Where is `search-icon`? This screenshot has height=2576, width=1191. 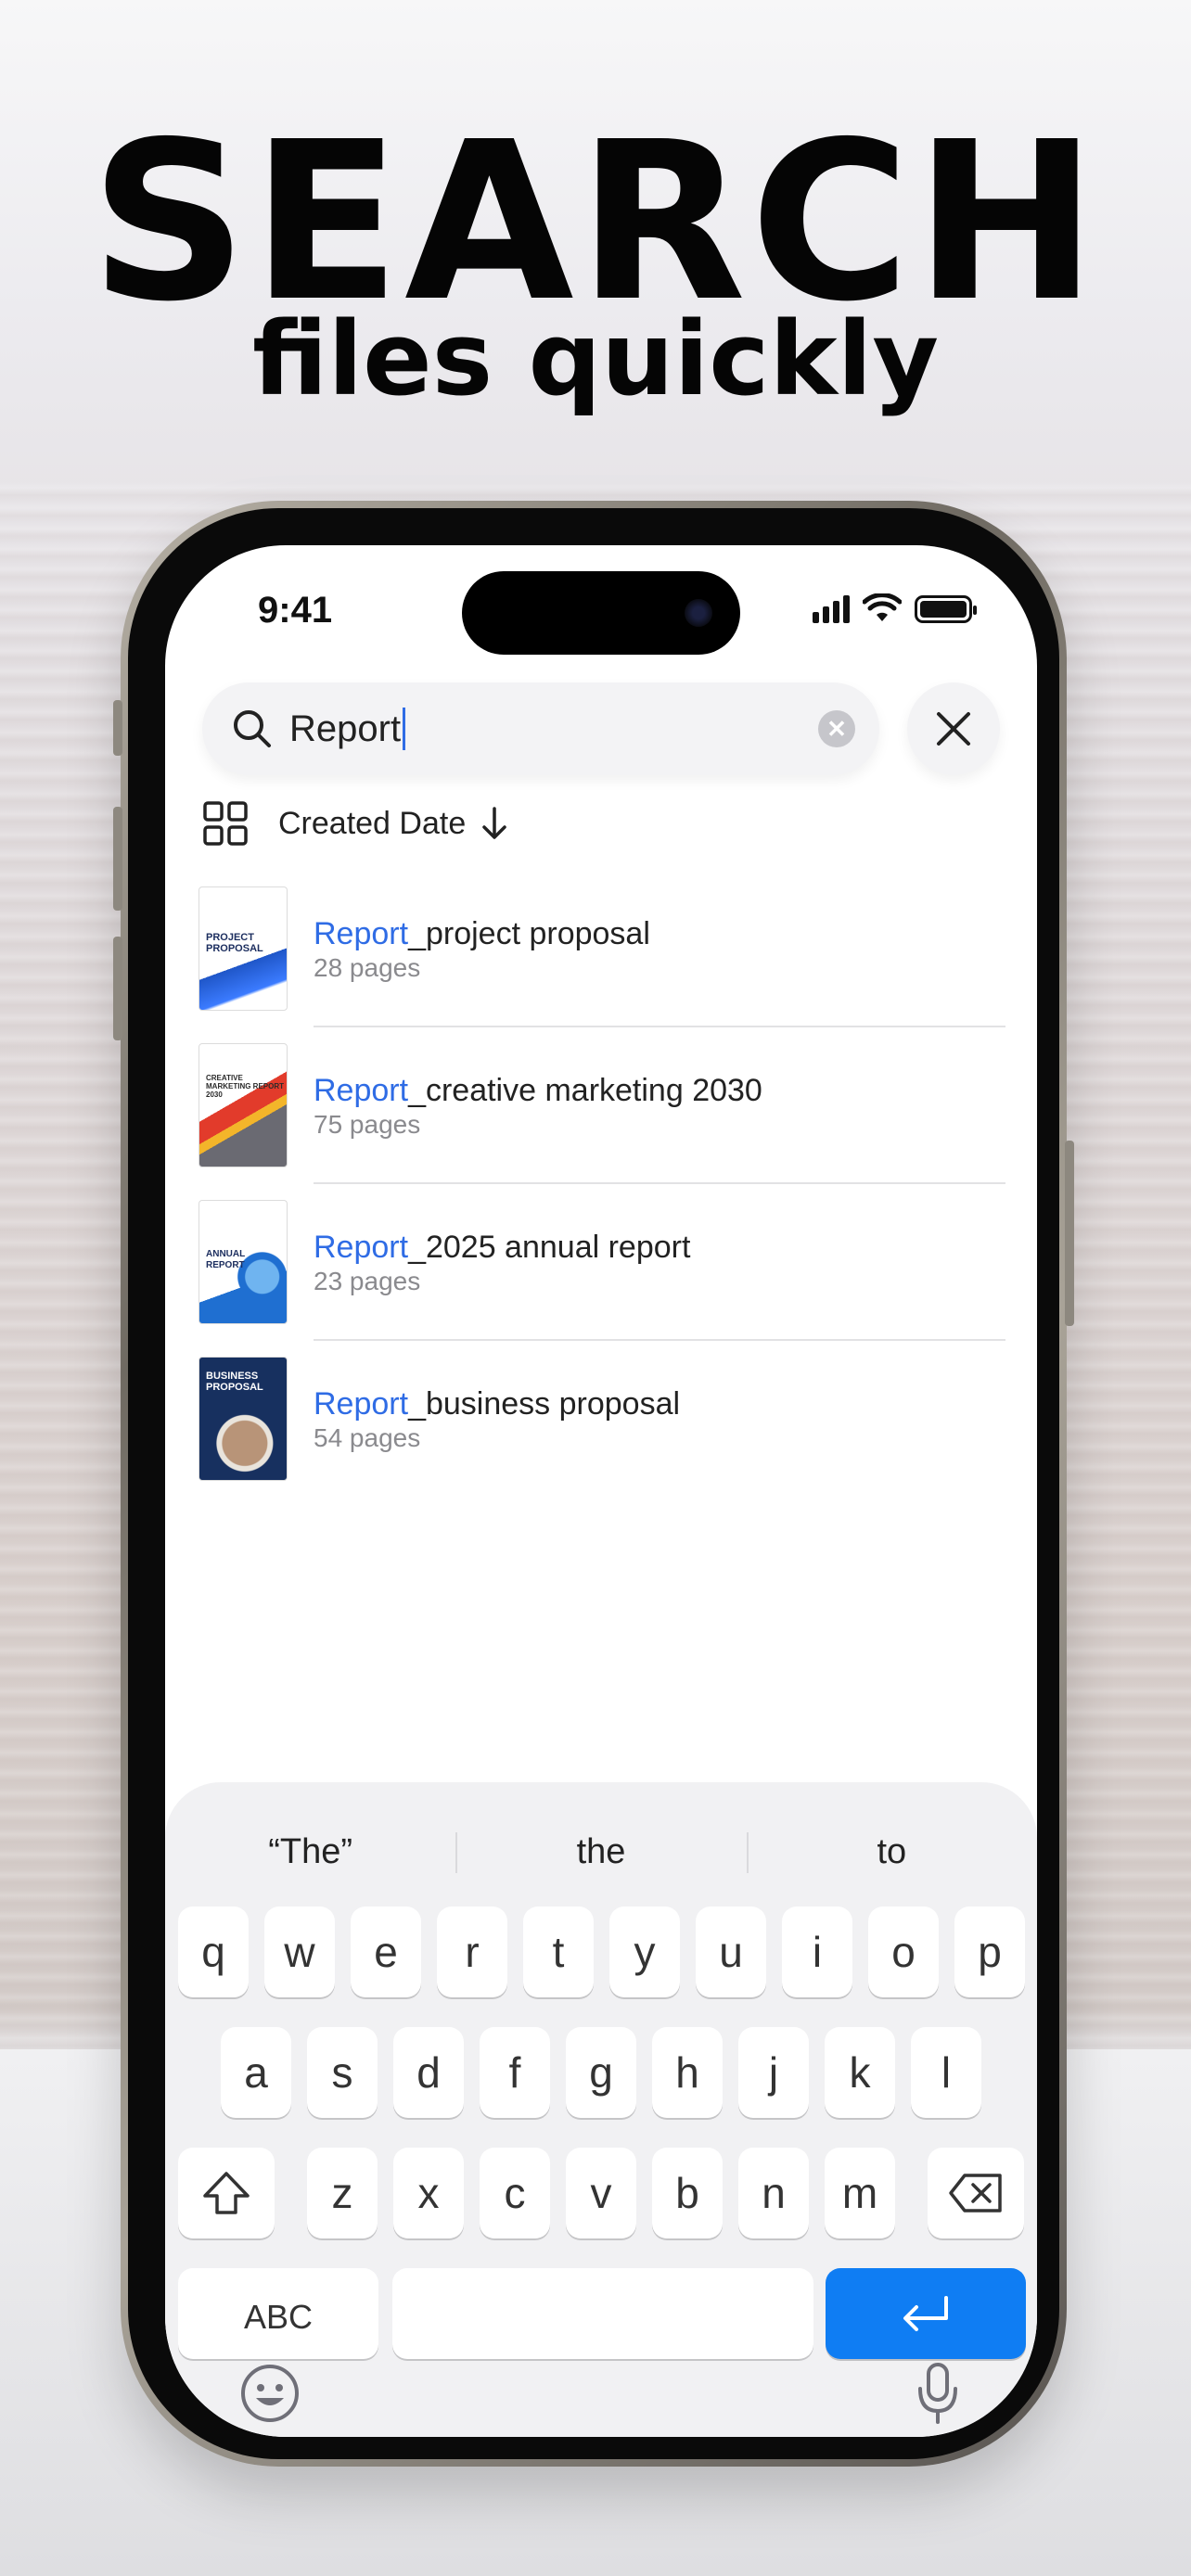
search-icon is located at coordinates (252, 729).